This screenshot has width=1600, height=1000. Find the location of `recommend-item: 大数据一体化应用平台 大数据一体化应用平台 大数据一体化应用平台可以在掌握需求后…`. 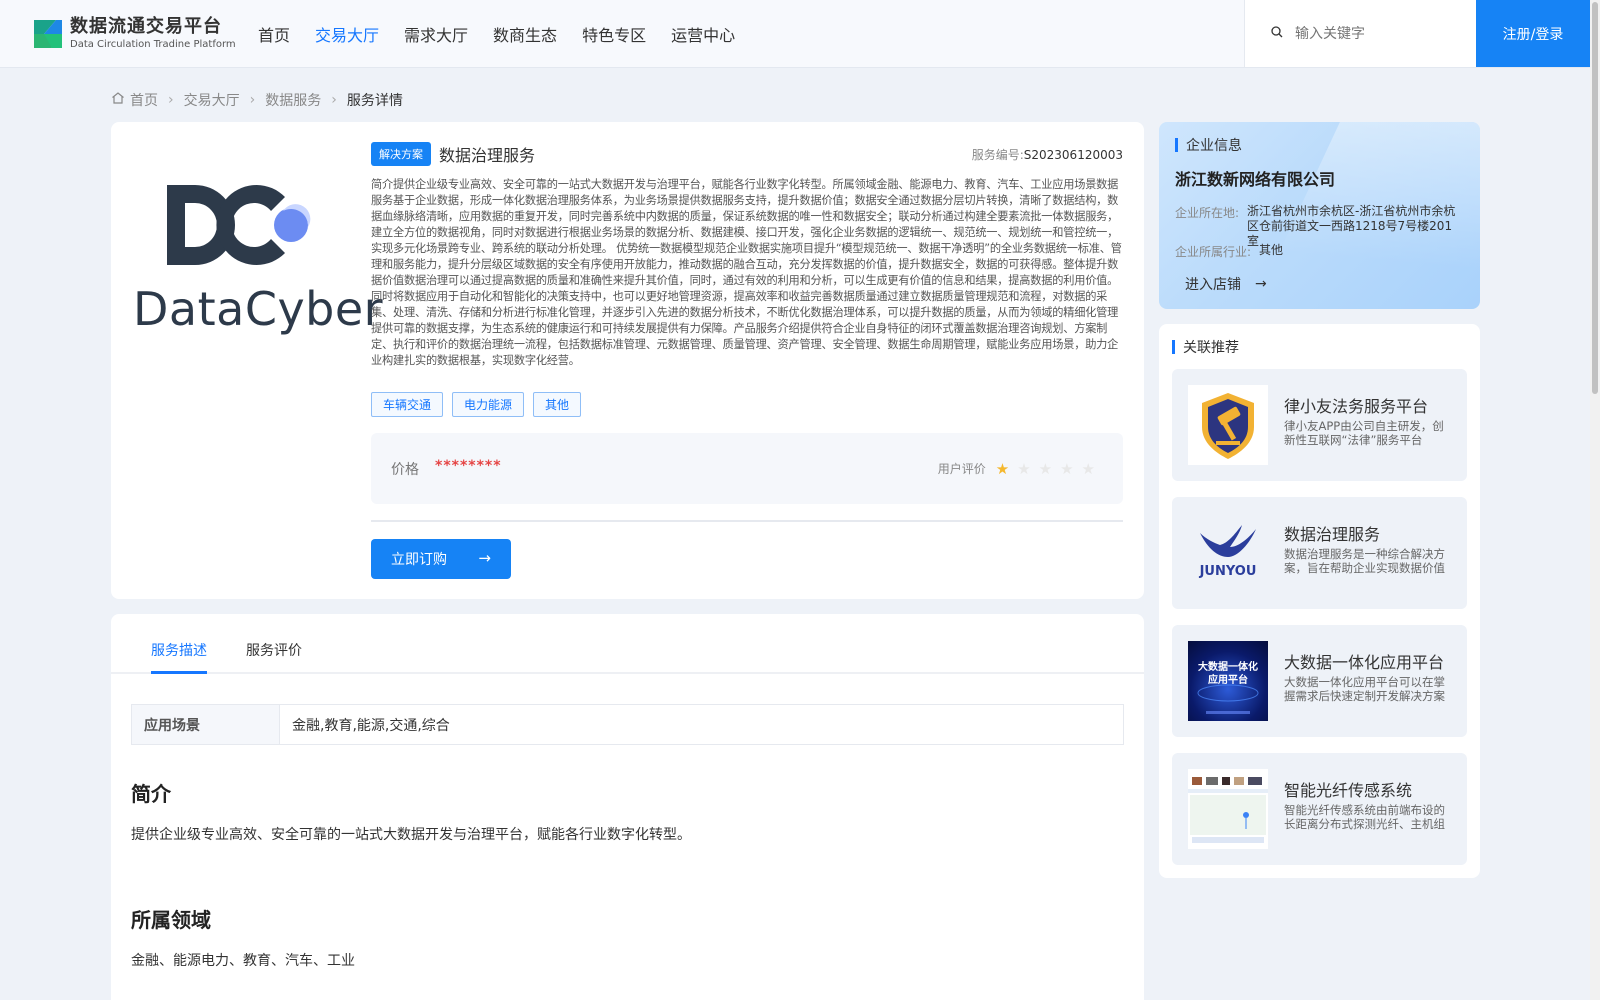

recommend-item: 大数据一体化应用平台 大数据一体化应用平台 大数据一体化应用平台可以在掌握需求后… is located at coordinates (1319, 681).